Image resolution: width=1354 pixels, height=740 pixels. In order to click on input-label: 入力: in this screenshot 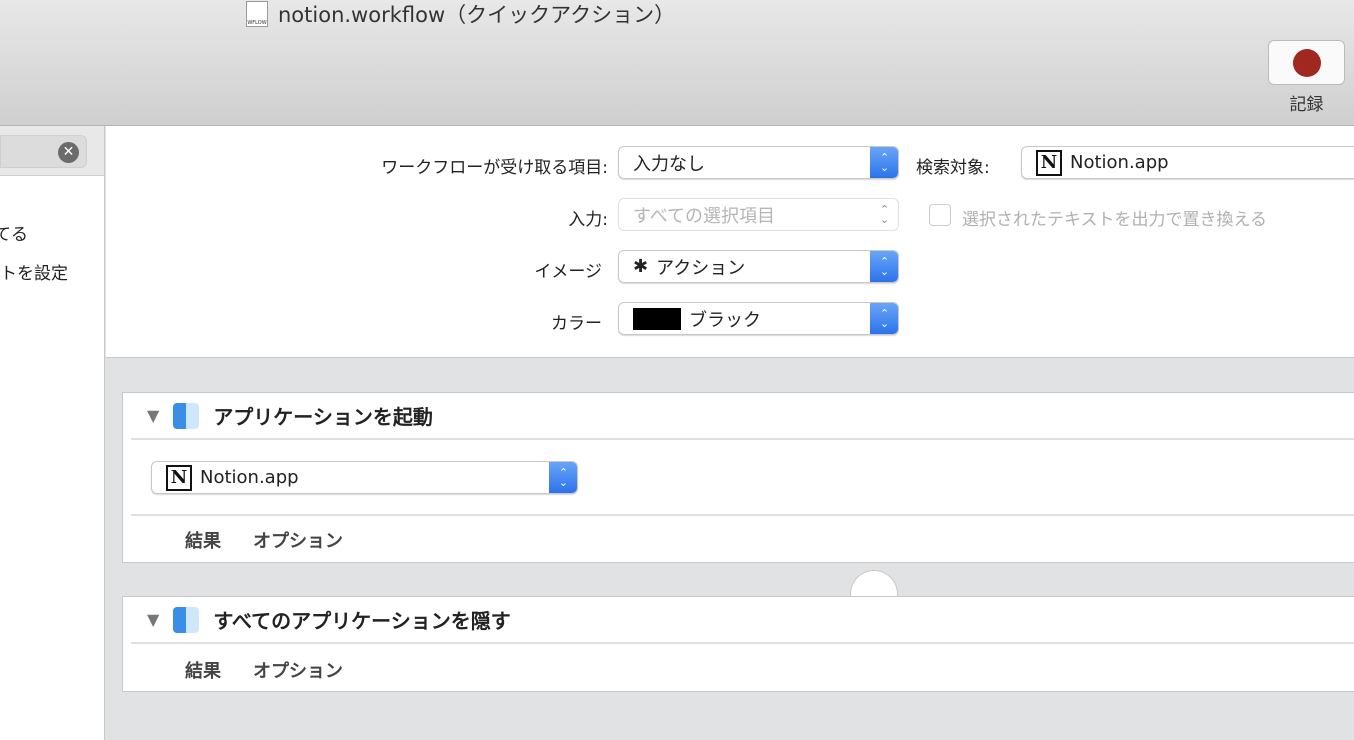, I will do `click(588, 220)`.